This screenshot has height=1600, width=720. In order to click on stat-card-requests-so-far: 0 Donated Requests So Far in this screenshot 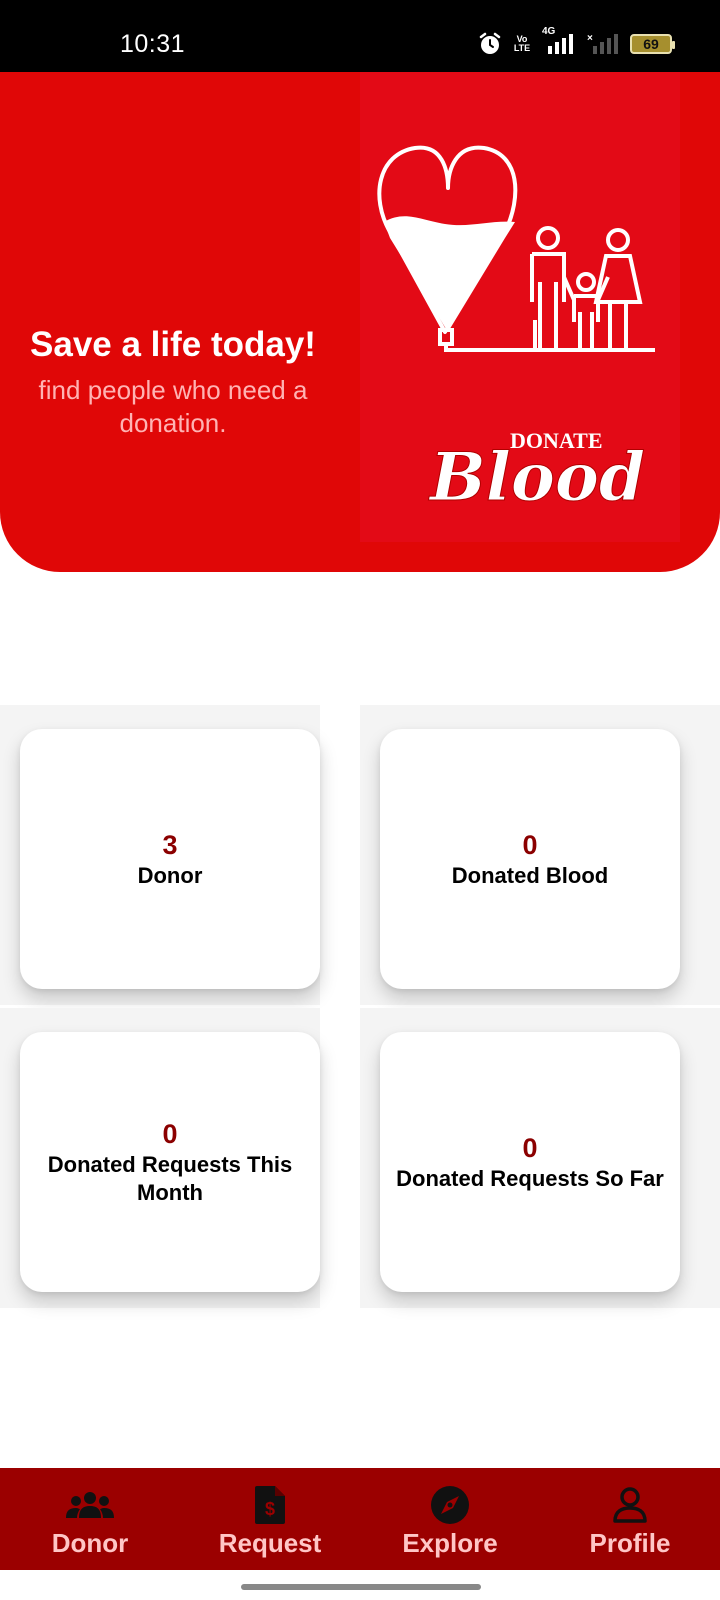, I will do `click(530, 1162)`.